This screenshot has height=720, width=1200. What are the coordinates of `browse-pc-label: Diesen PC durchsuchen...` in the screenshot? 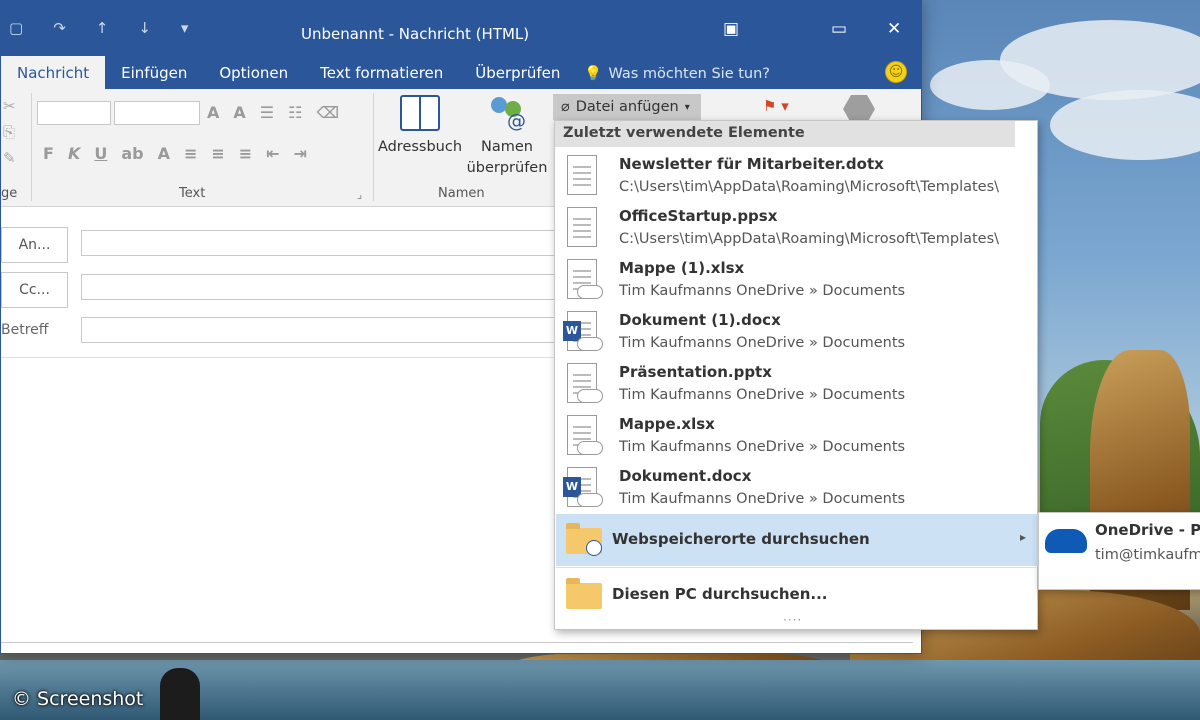 It's located at (720, 594).